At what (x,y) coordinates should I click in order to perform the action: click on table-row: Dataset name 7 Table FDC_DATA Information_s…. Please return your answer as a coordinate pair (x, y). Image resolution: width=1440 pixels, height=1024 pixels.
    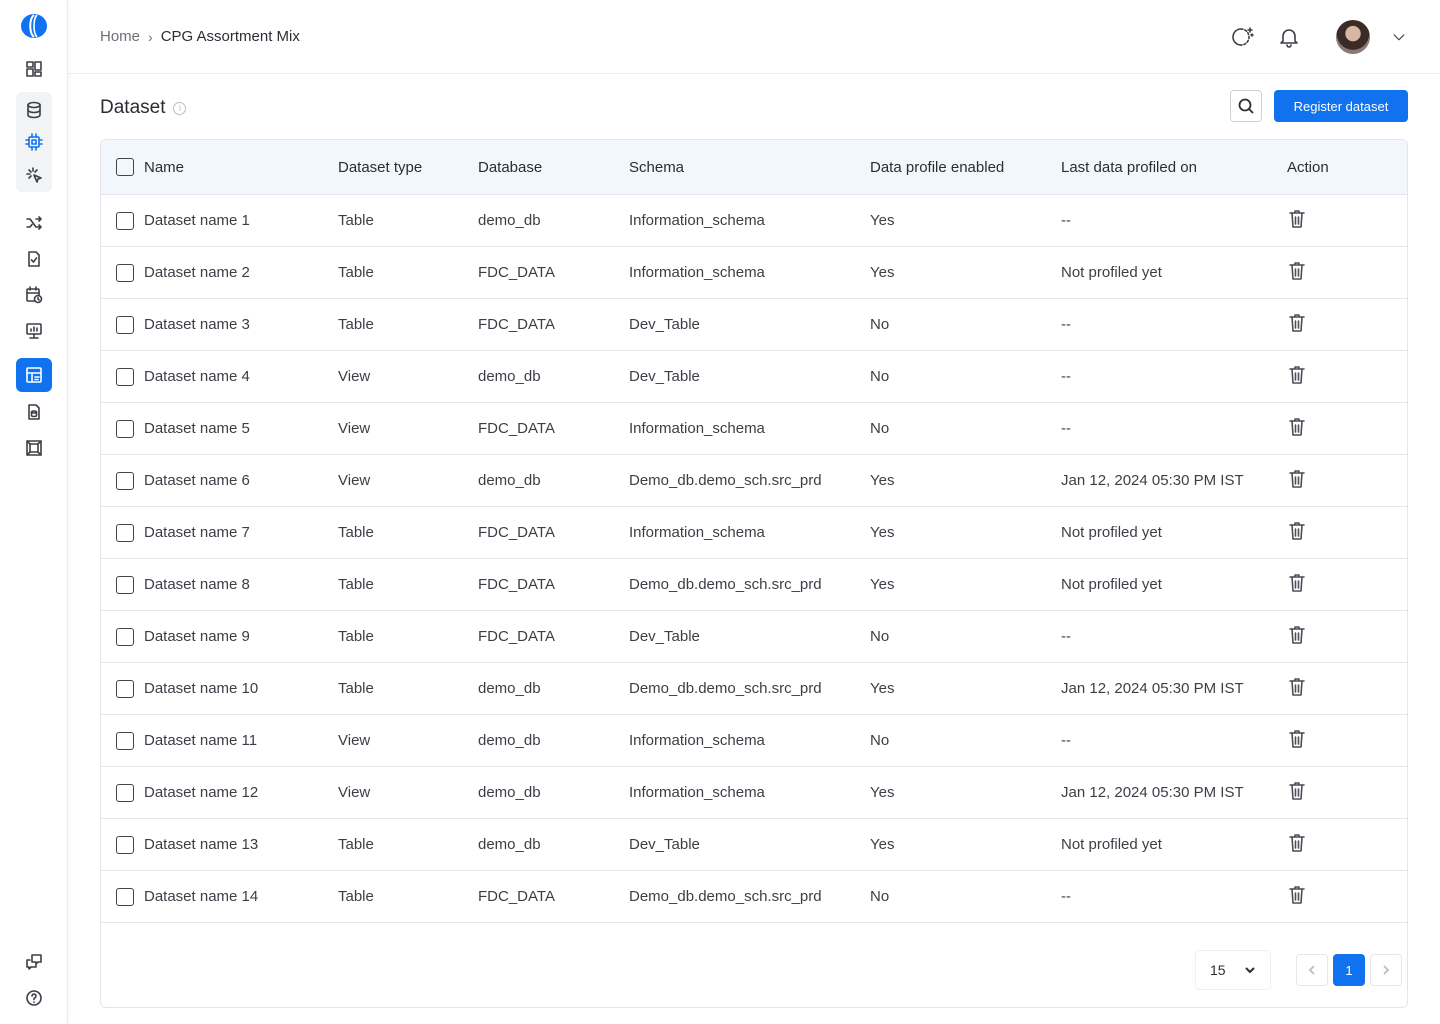
    Looking at the image, I should click on (754, 533).